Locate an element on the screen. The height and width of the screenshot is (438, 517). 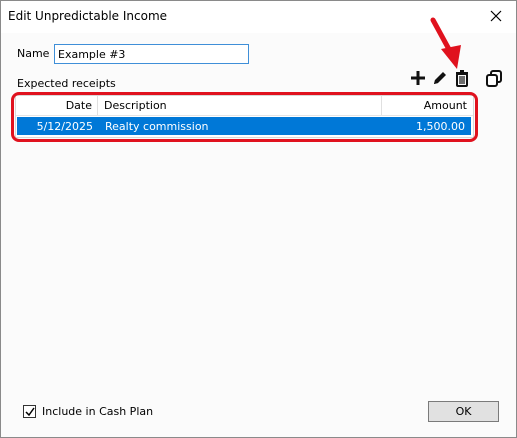
column-header-description: Description is located at coordinates (135, 105).